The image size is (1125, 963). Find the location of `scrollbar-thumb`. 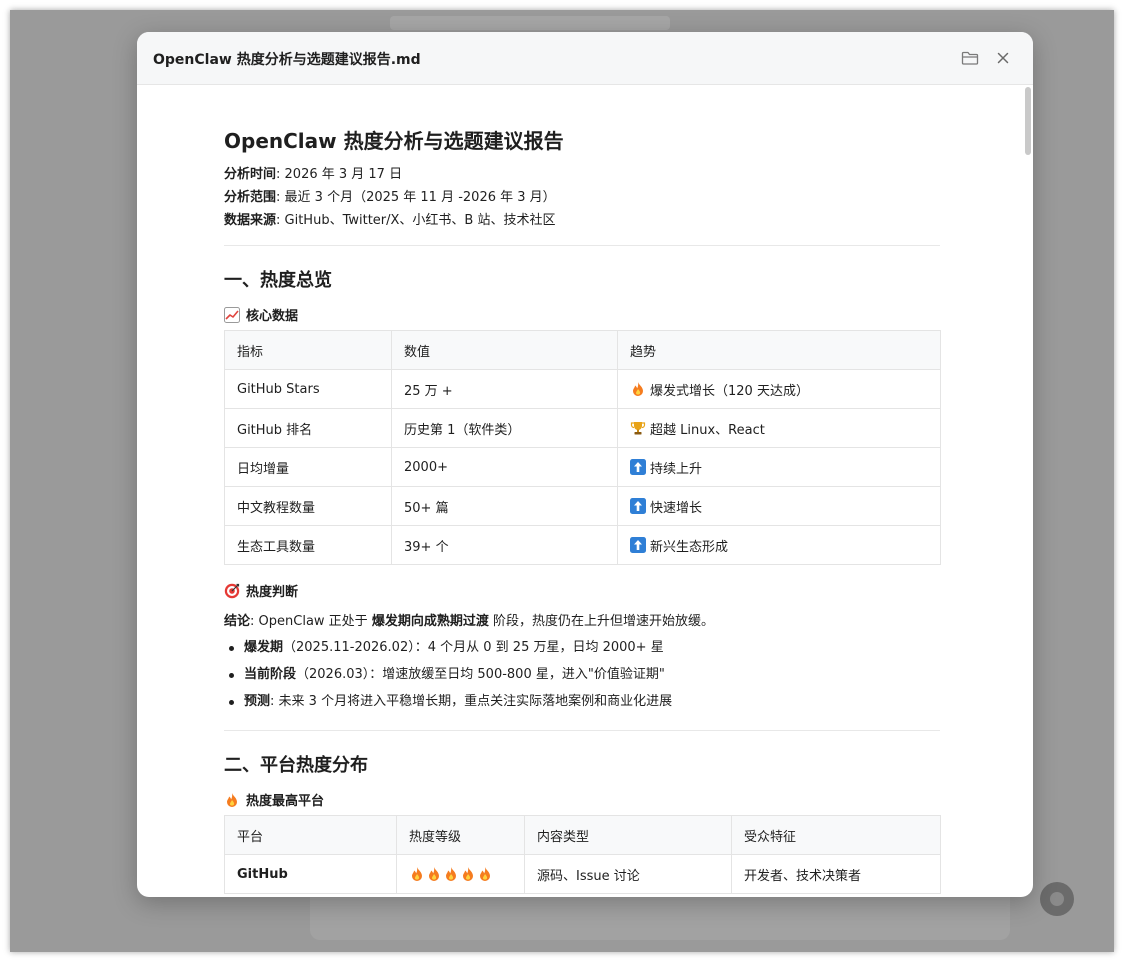

scrollbar-thumb is located at coordinates (1028, 121).